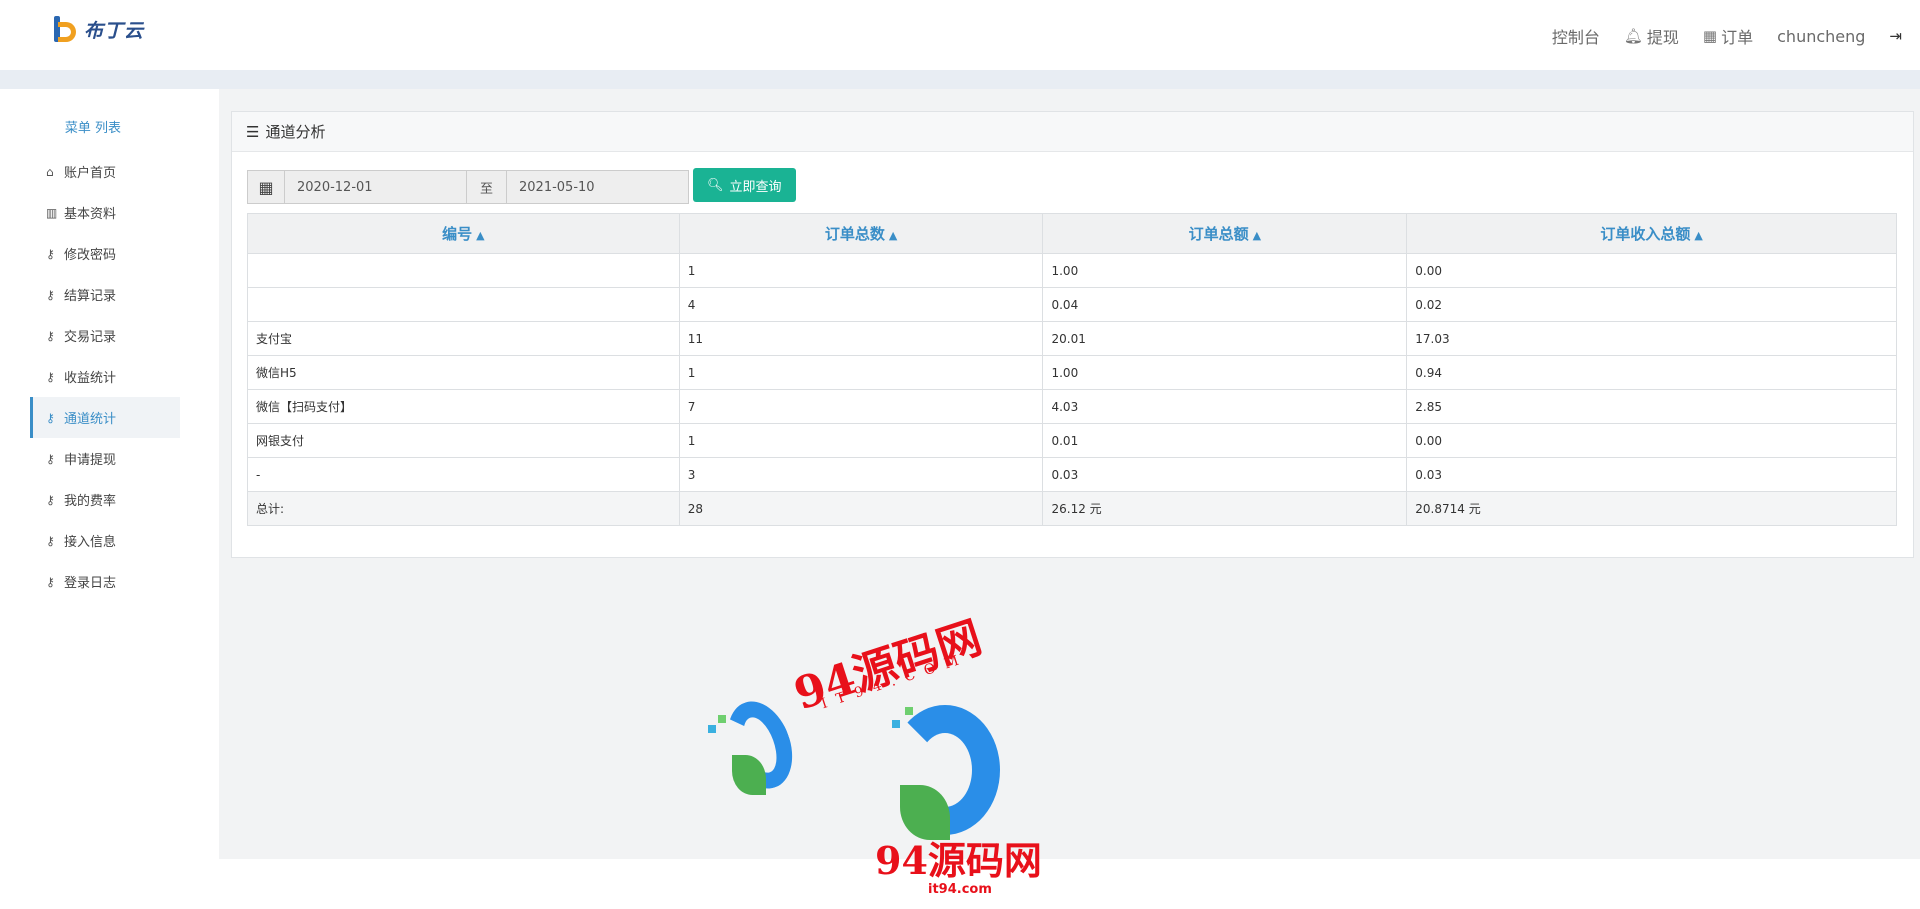 The height and width of the screenshot is (909, 1920). Describe the element at coordinates (1651, 270) in the screenshot. I see `cell-order-income: 0.00` at that location.